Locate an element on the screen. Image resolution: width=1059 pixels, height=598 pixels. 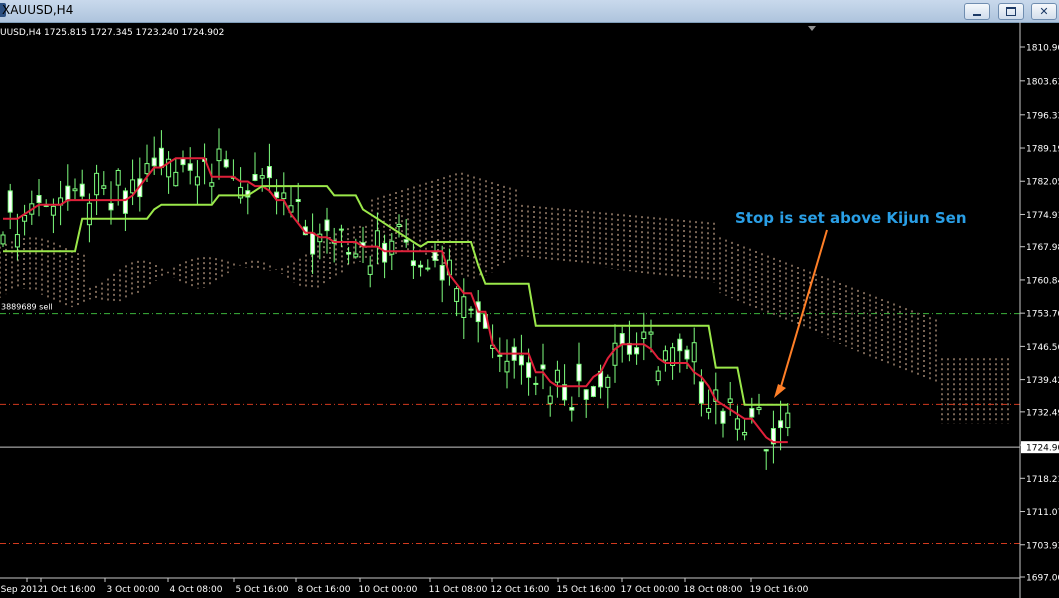
price-tick-label: 1697.00 is located at coordinates (1042, 579).